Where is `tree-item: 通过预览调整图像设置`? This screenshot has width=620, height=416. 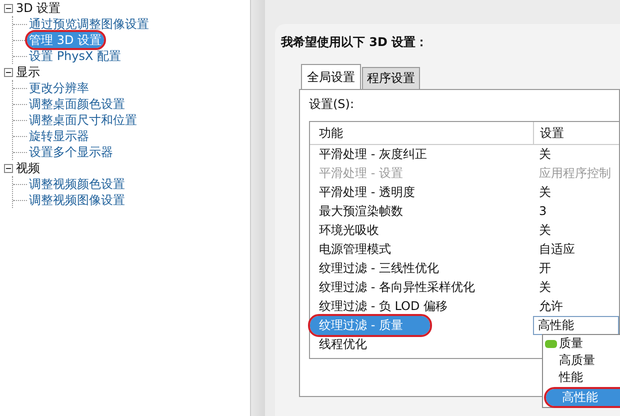
tree-item: 通过预览调整图像设置 is located at coordinates (89, 24).